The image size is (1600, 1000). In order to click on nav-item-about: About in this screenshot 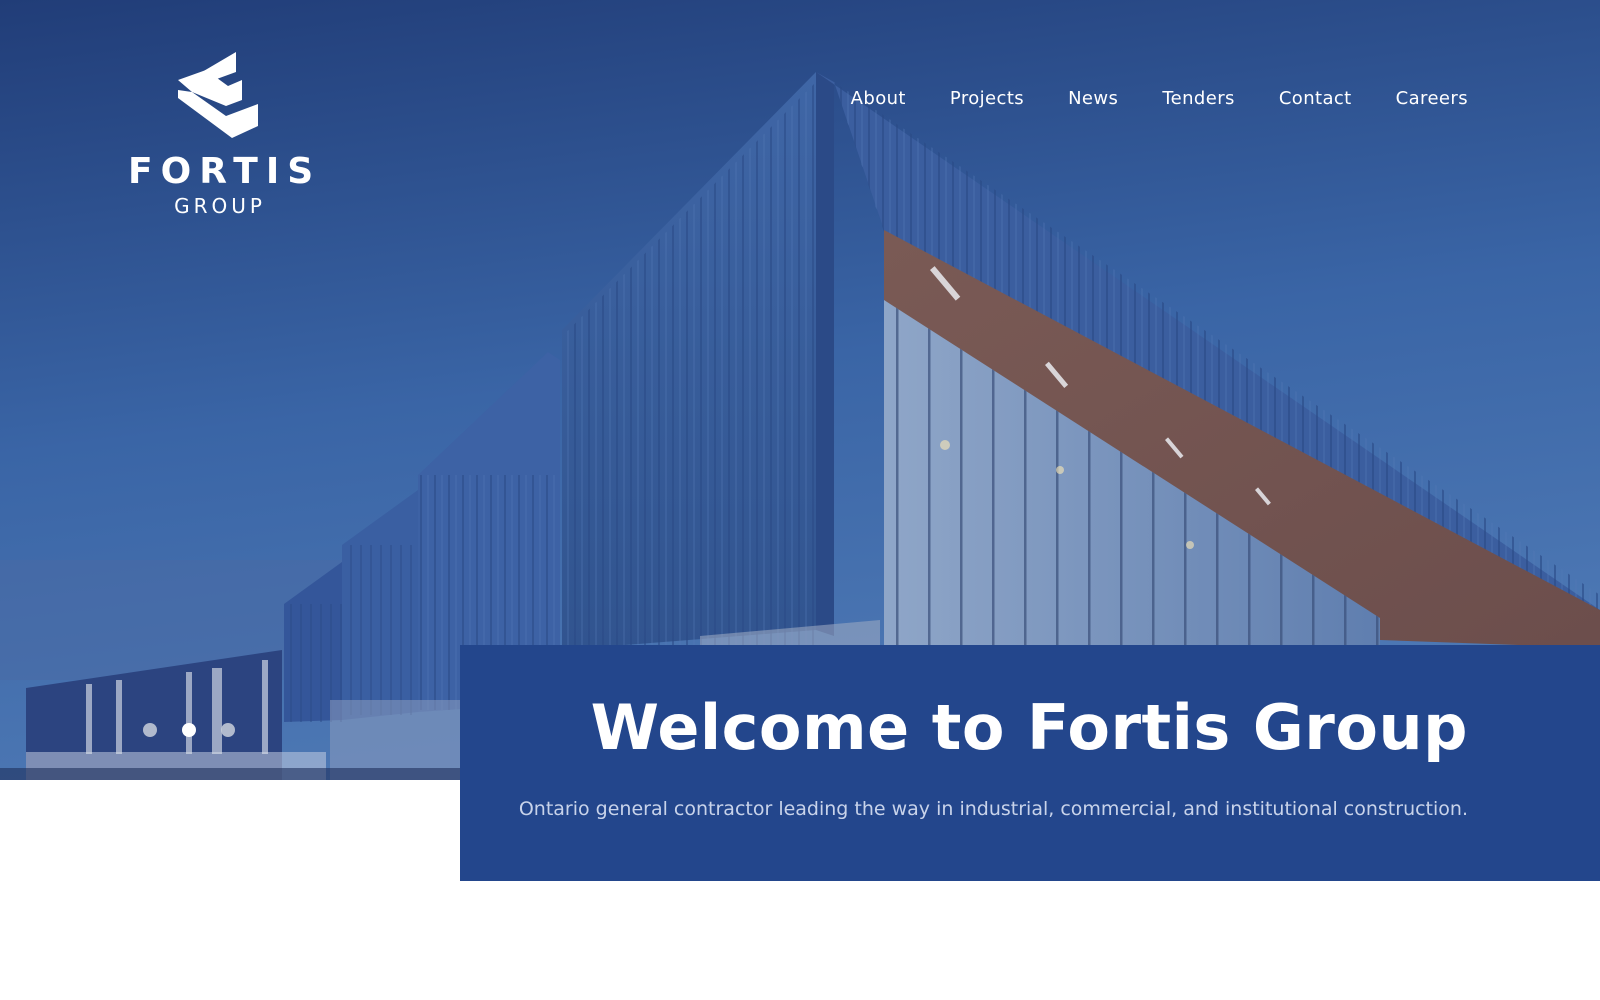, I will do `click(878, 99)`.